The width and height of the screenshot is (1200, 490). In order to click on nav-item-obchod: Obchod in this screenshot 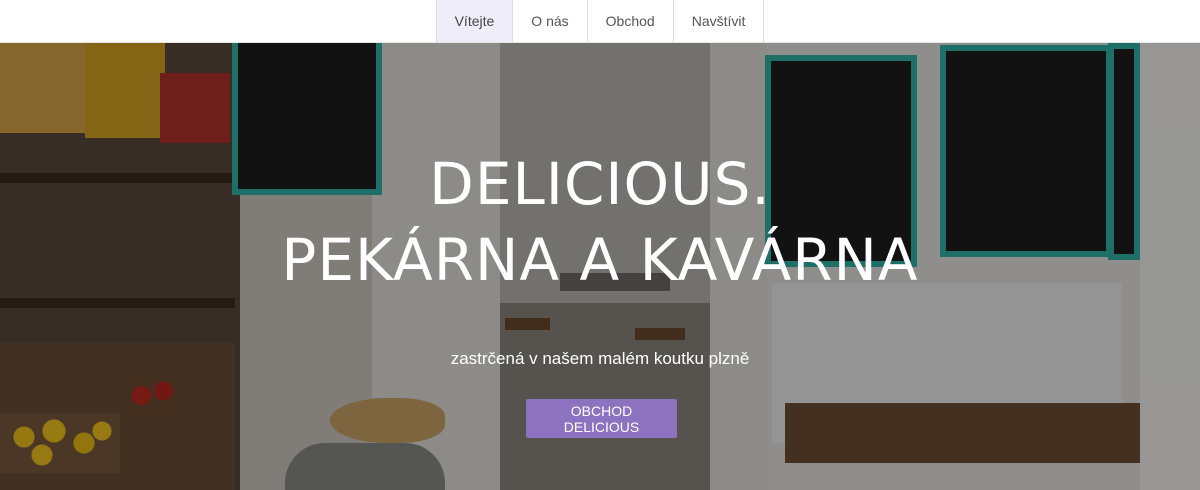, I will do `click(629, 21)`.